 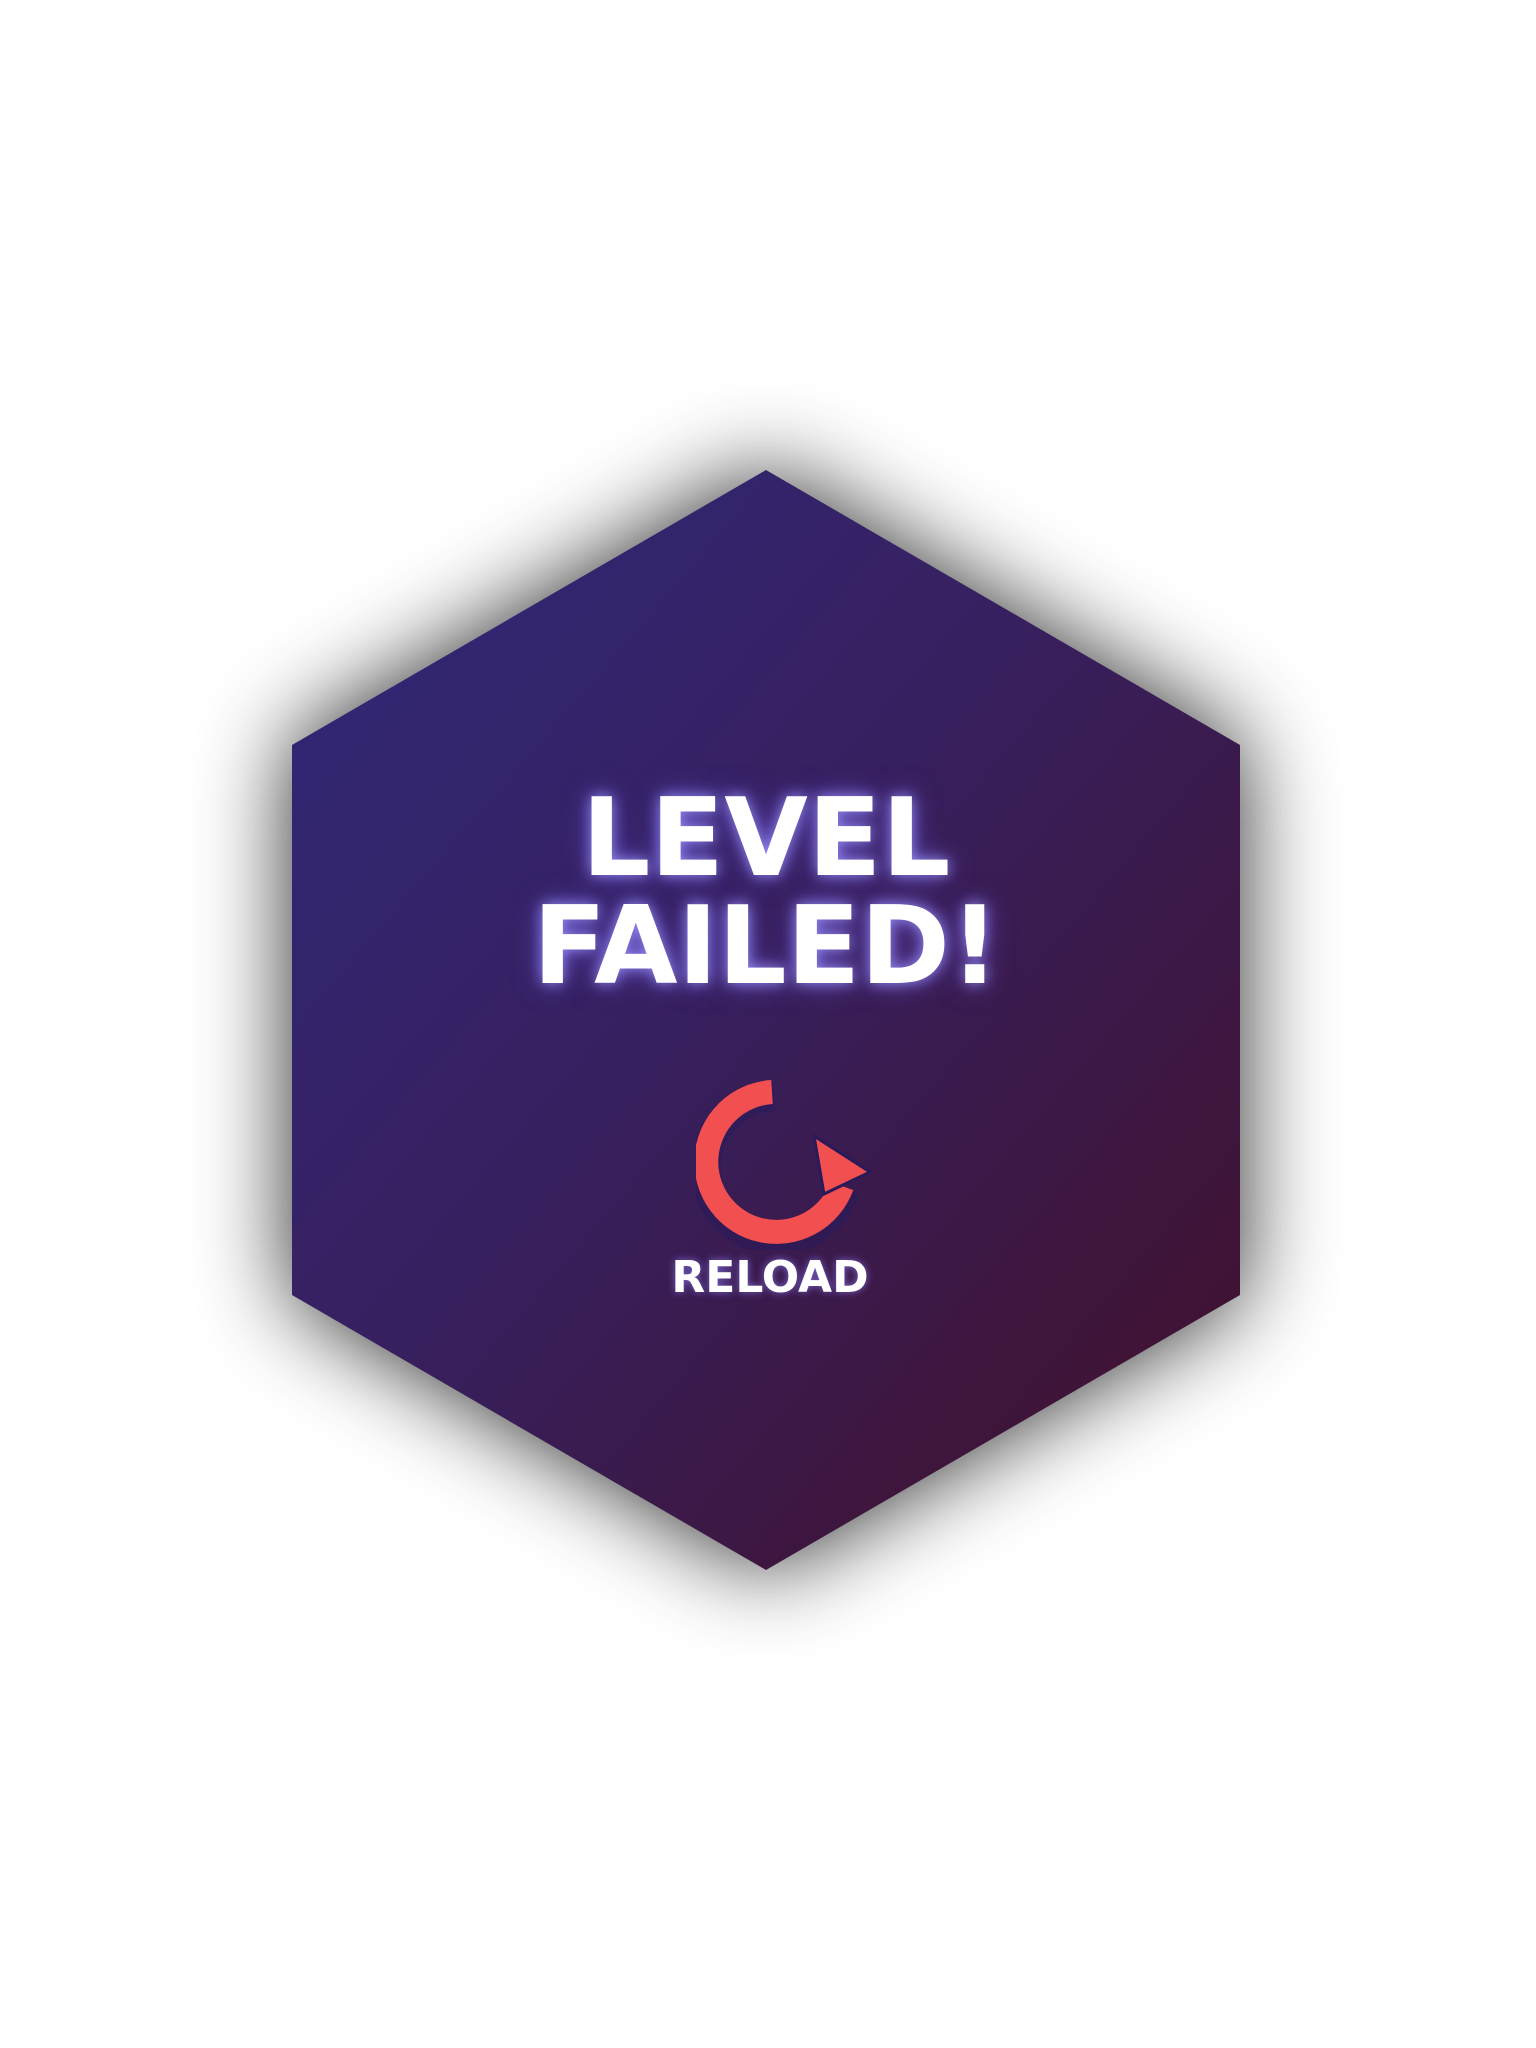 I want to click on reload-button: RELOAD, so click(x=770, y=1190).